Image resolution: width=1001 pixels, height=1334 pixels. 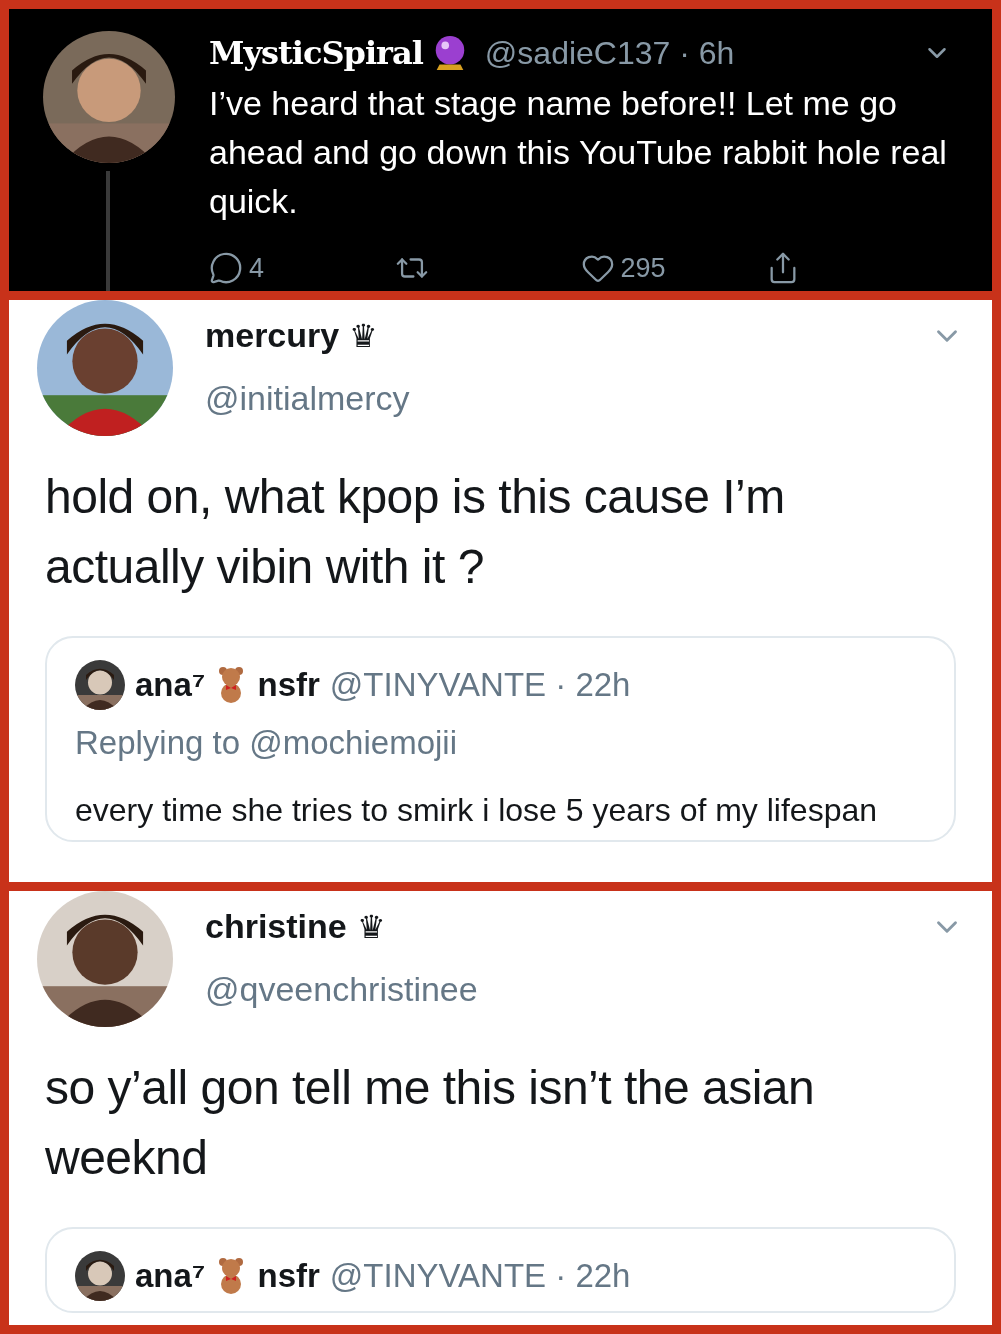 I want to click on quoted-text: every time she tries to smirk i lose 5 years of my lifespan, so click(x=477, y=810).